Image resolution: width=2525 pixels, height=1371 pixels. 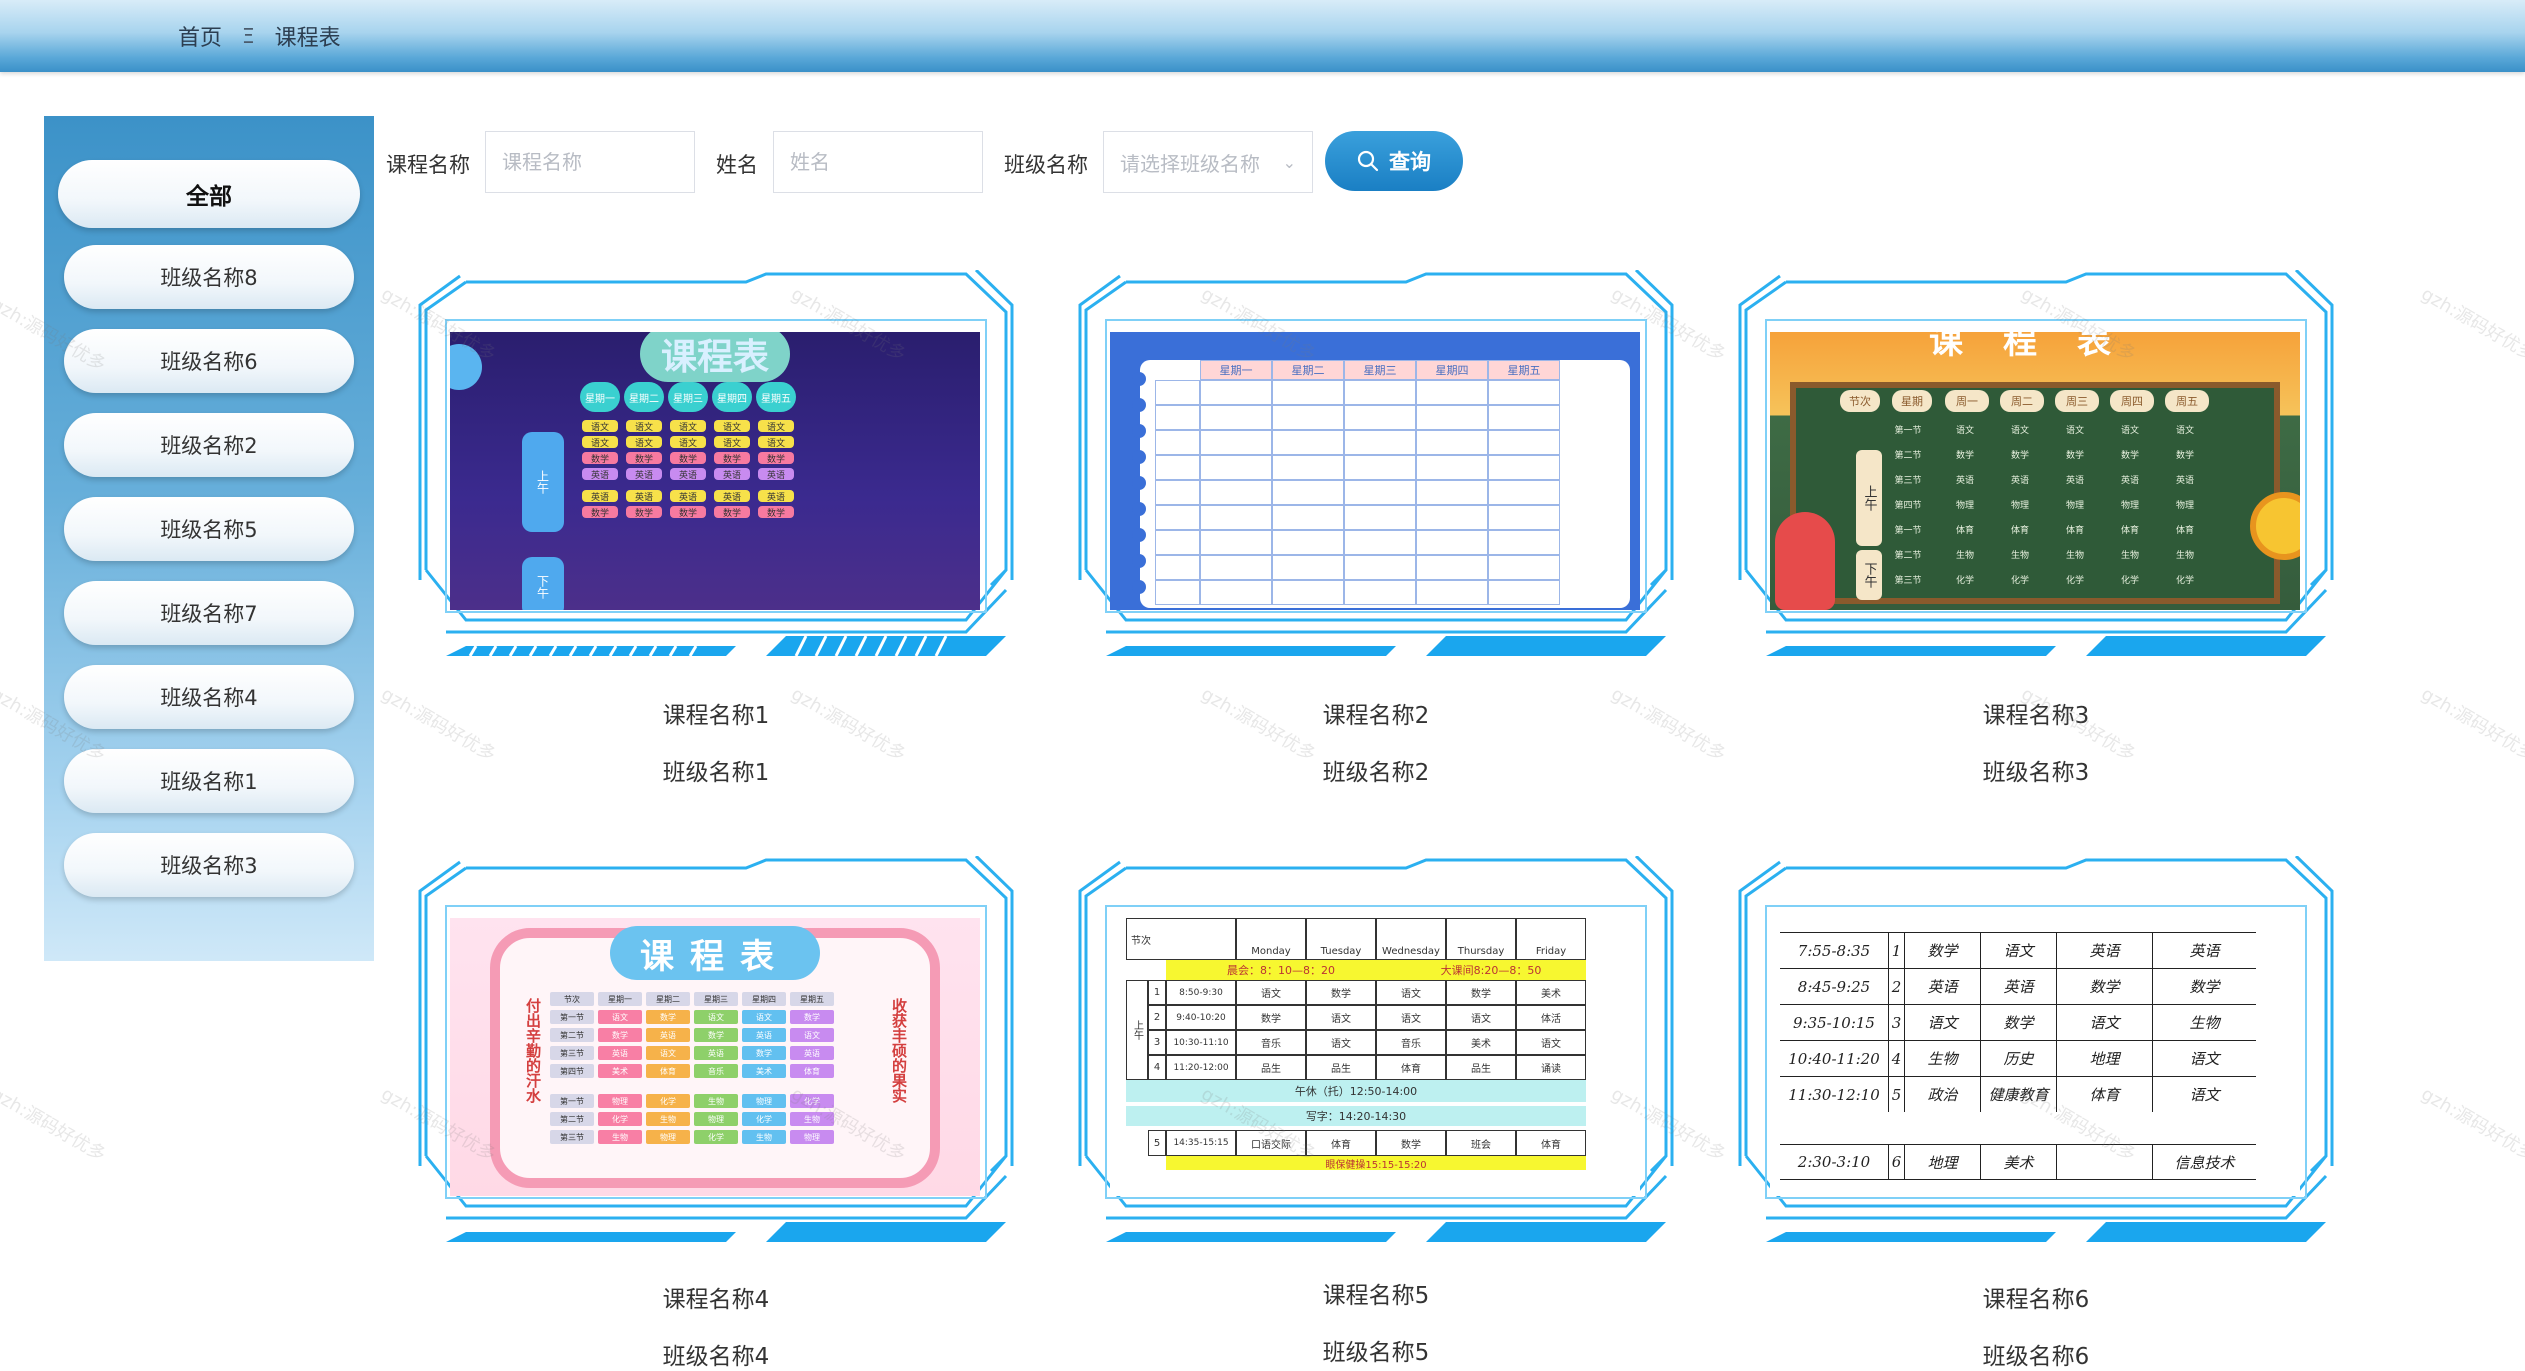 I want to click on breadcrumb-separator-icon: Ξ, so click(x=248, y=36).